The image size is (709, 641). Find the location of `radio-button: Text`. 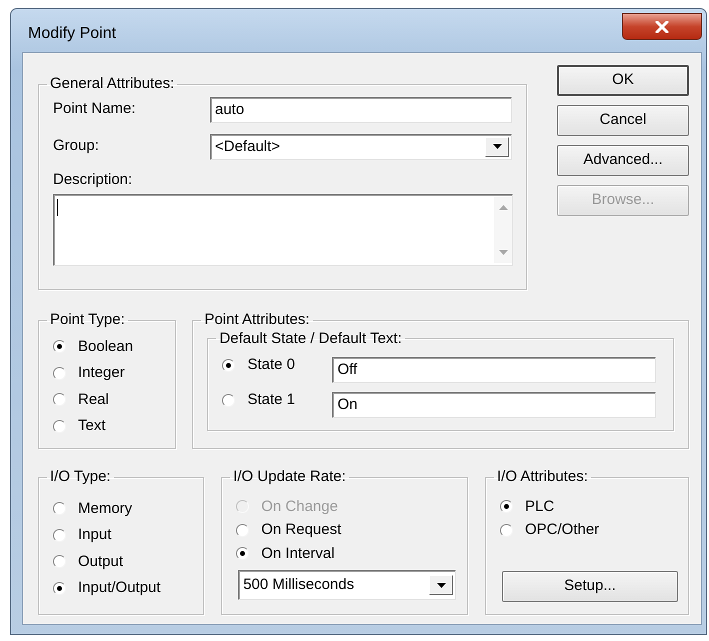

radio-button: Text is located at coordinates (79, 426).